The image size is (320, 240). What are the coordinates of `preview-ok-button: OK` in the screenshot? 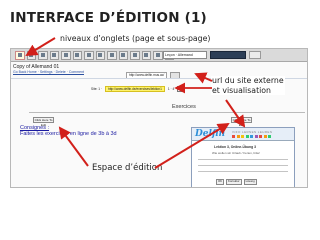 It's located at (220, 182).